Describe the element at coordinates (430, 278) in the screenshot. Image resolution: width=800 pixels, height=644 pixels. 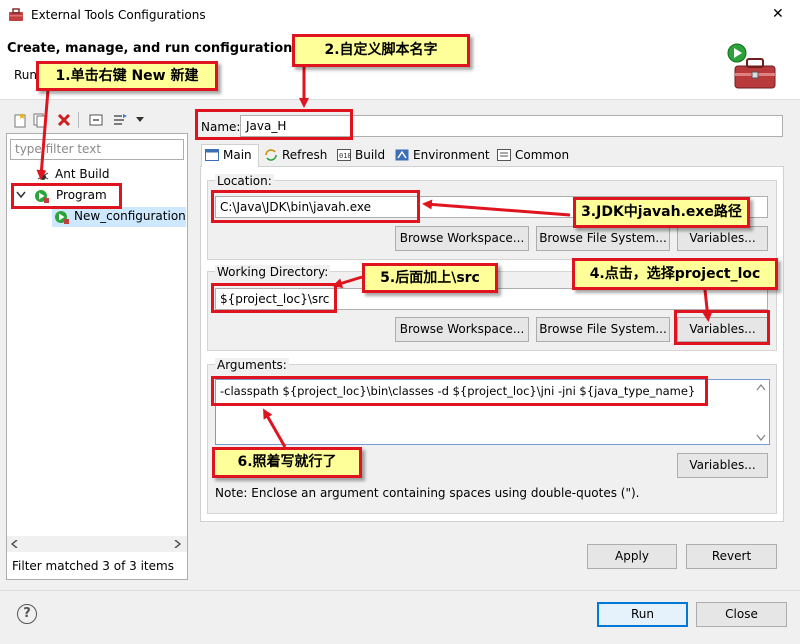
I see `callout-5: 5.后面加上\src` at that location.